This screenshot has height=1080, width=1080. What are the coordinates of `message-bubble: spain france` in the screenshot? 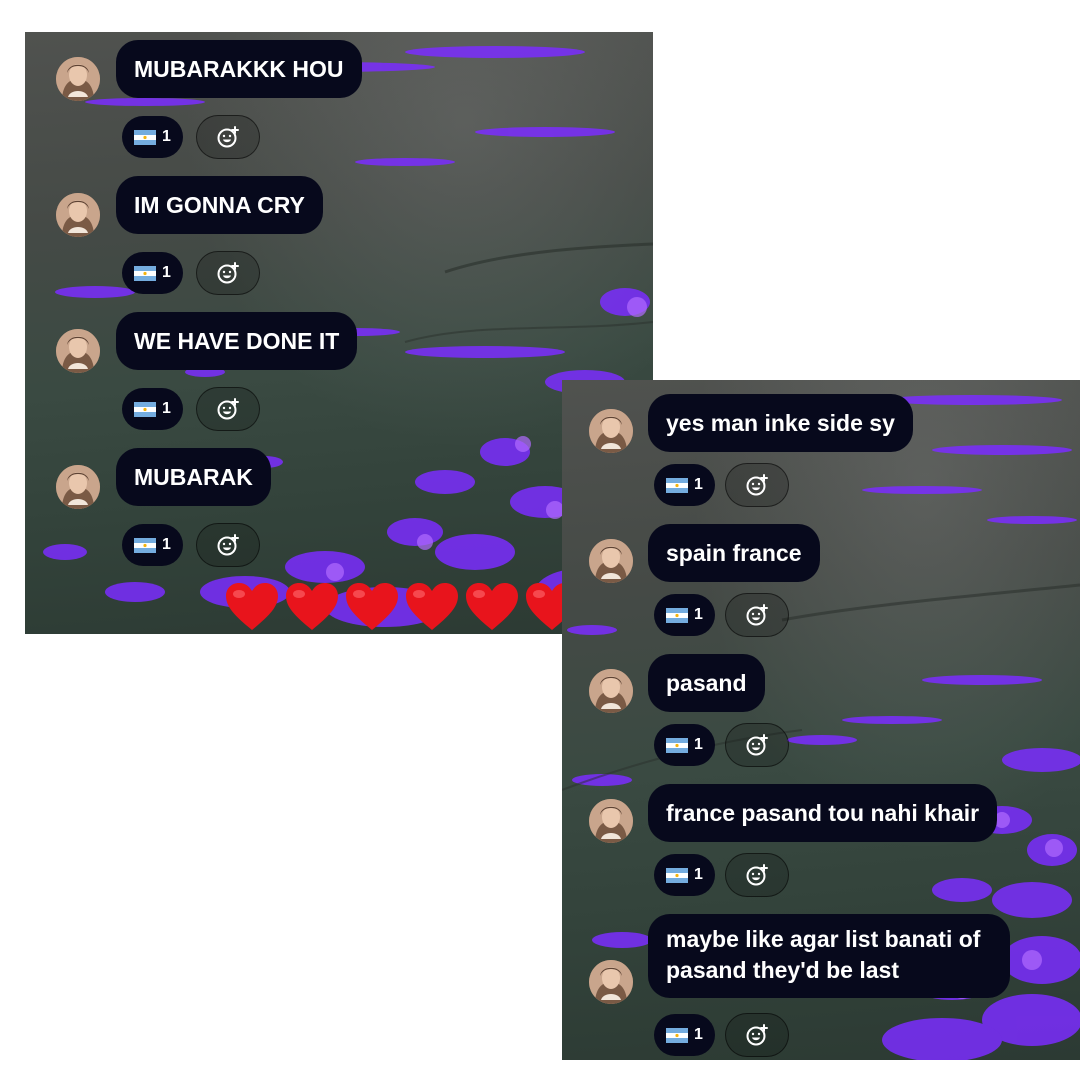 It's located at (734, 553).